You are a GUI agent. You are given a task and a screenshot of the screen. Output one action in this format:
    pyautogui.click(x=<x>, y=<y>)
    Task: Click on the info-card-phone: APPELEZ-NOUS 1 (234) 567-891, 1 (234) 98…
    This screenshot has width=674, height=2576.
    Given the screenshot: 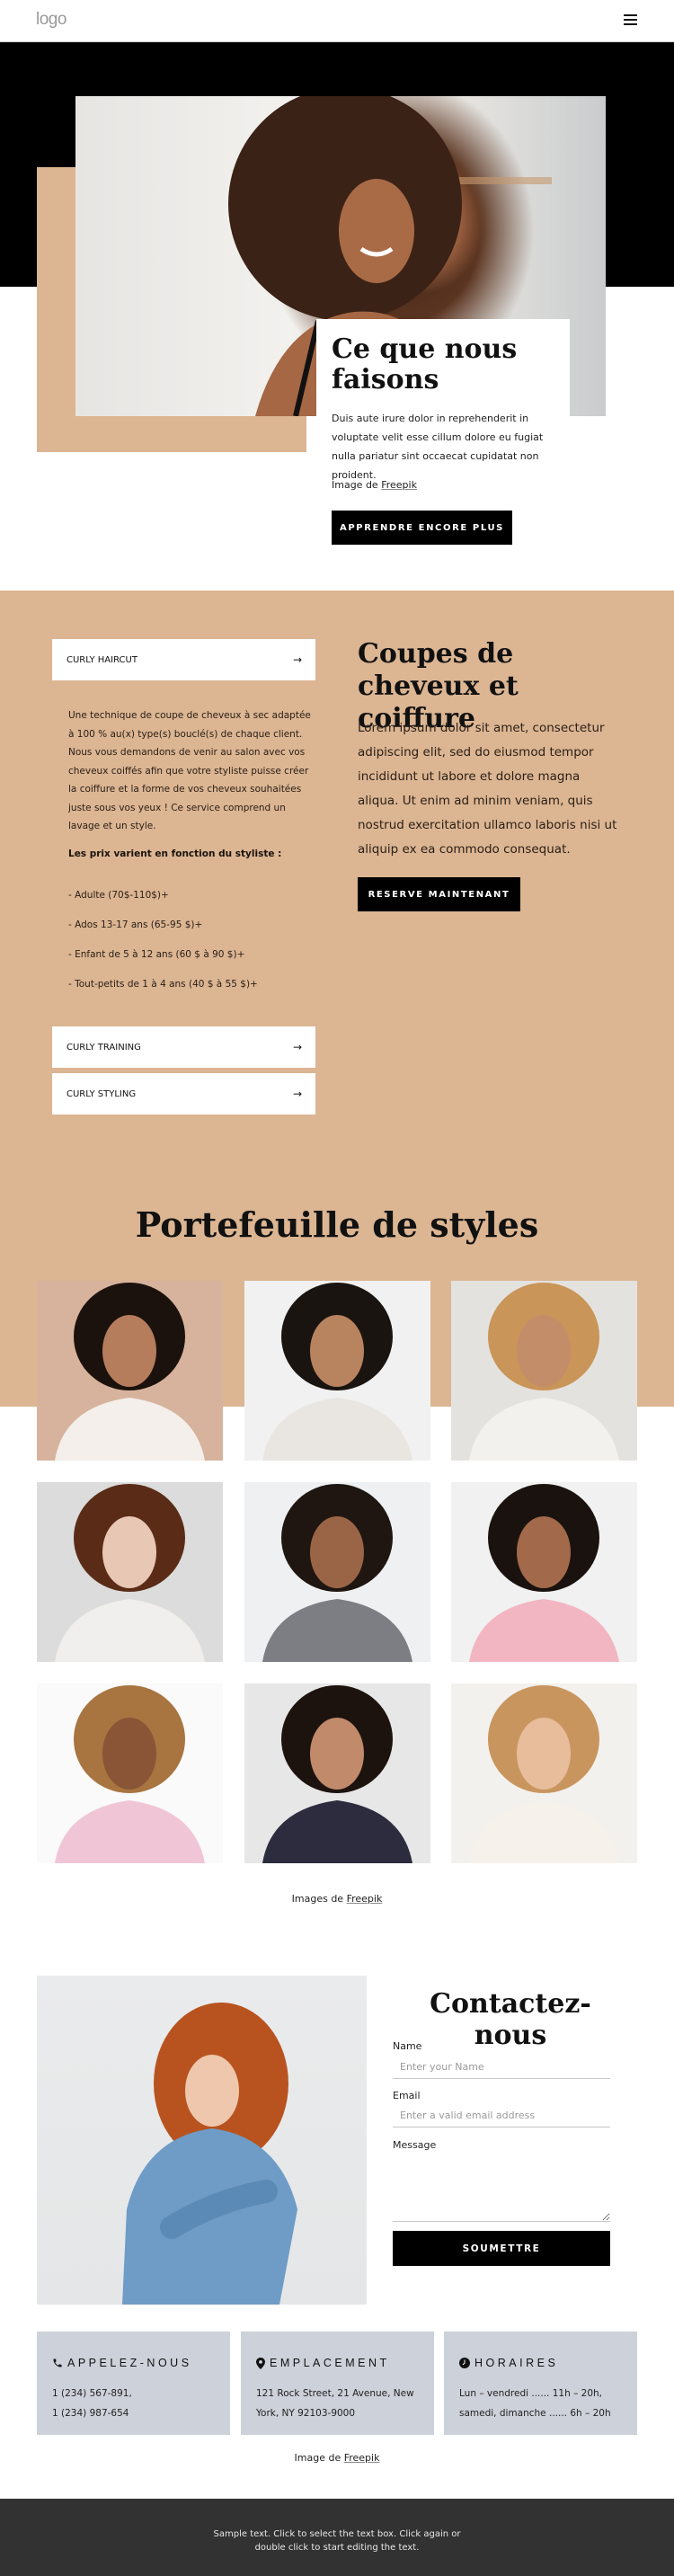 What is the action you would take?
    pyautogui.click(x=133, y=2383)
    